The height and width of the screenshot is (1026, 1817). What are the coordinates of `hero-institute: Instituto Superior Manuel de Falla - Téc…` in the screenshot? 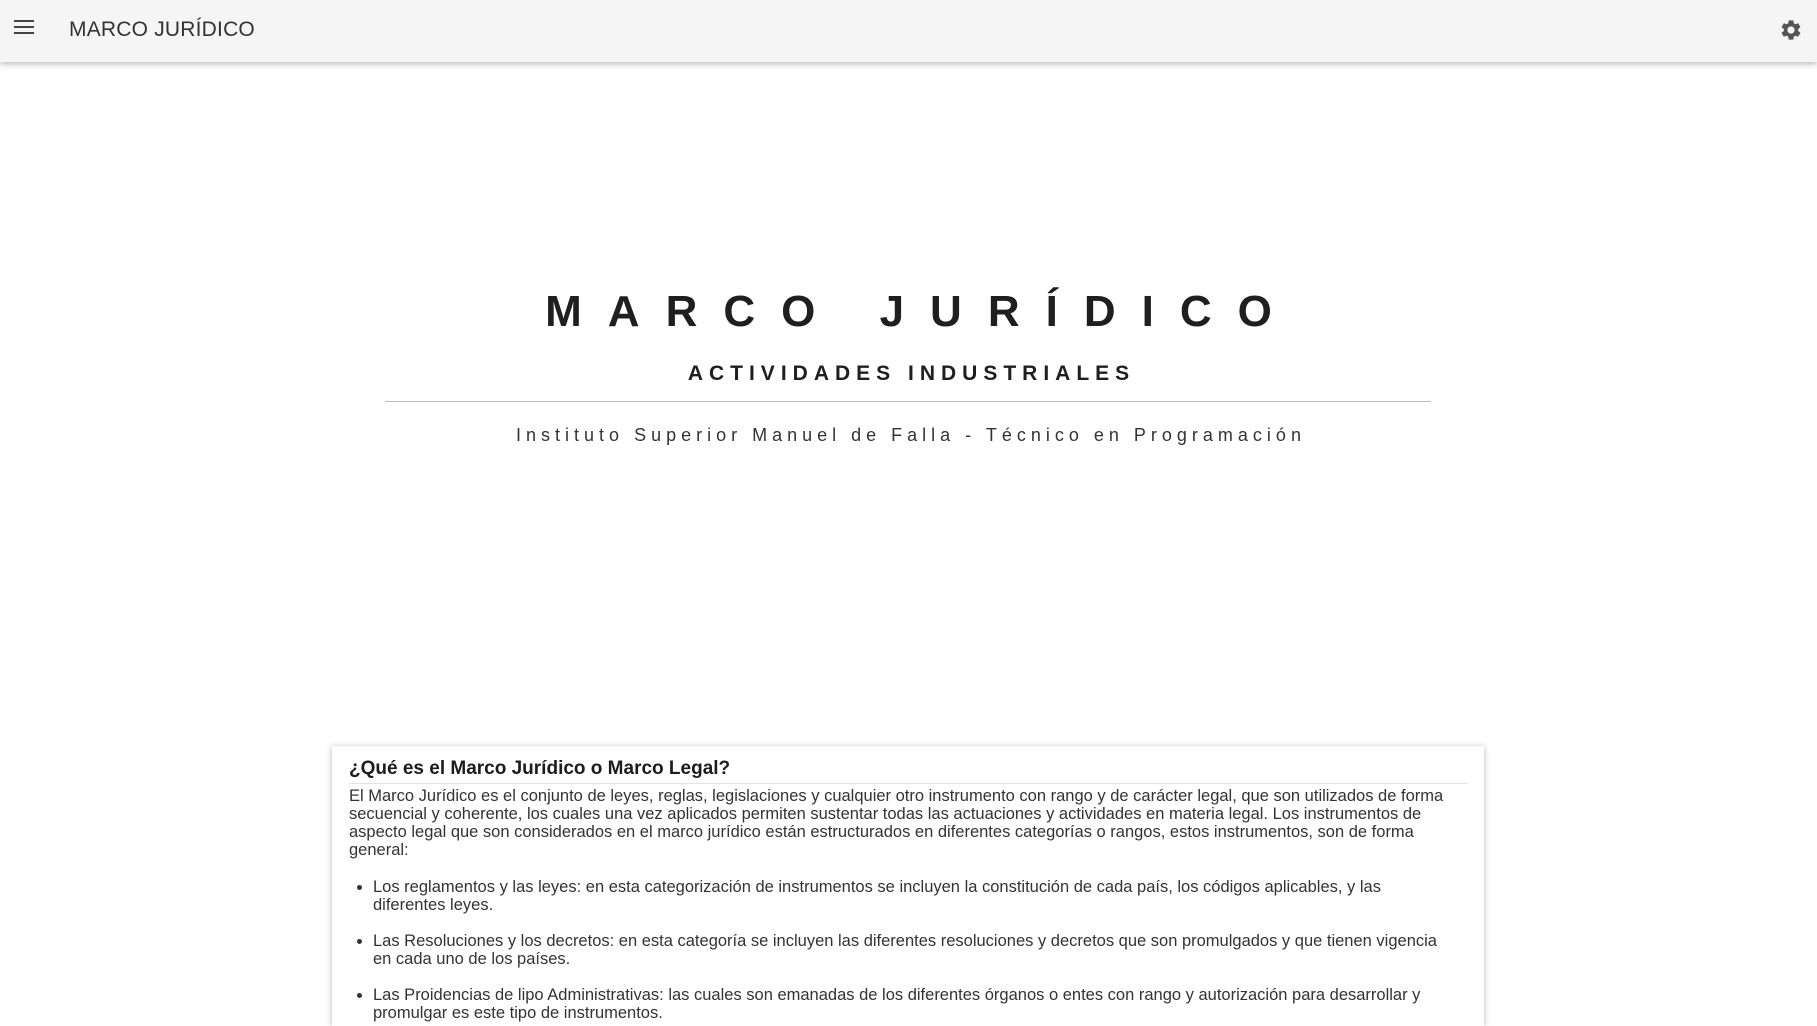 It's located at (911, 435).